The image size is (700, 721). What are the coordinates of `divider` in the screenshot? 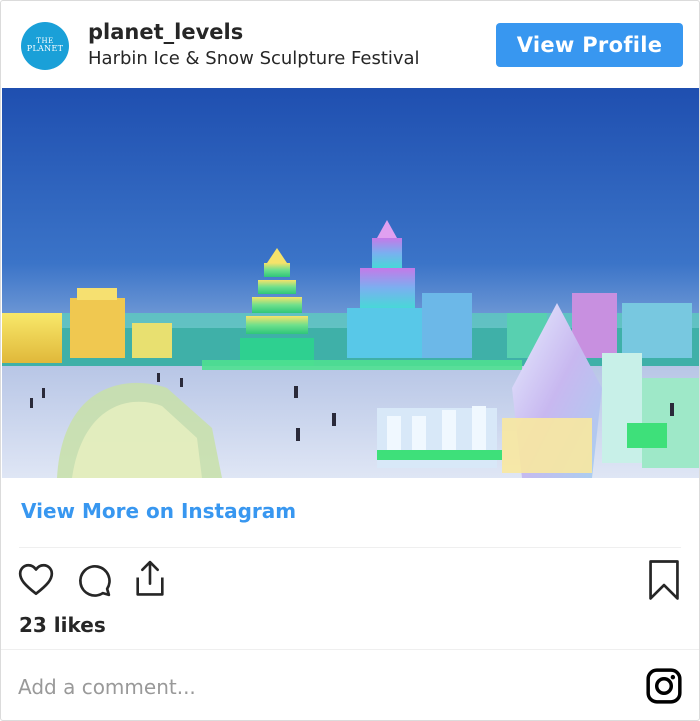 It's located at (350, 547).